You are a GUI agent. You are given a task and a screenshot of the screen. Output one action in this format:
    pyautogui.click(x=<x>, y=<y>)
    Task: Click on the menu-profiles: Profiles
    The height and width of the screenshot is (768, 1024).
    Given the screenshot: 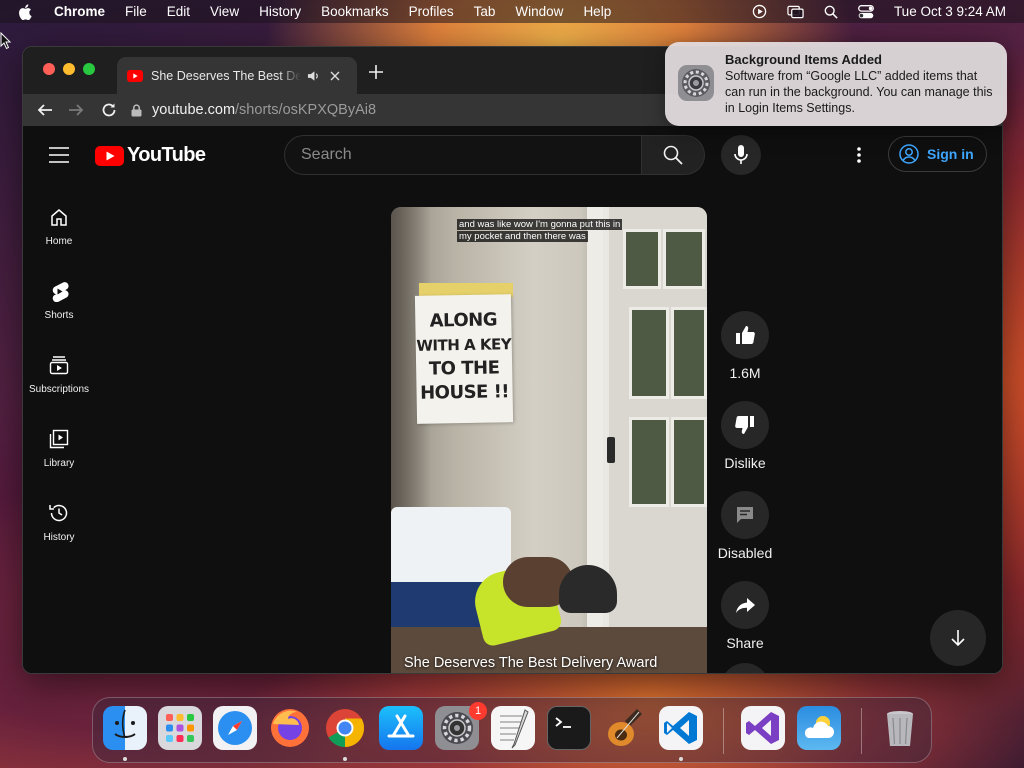 What is the action you would take?
    pyautogui.click(x=431, y=11)
    